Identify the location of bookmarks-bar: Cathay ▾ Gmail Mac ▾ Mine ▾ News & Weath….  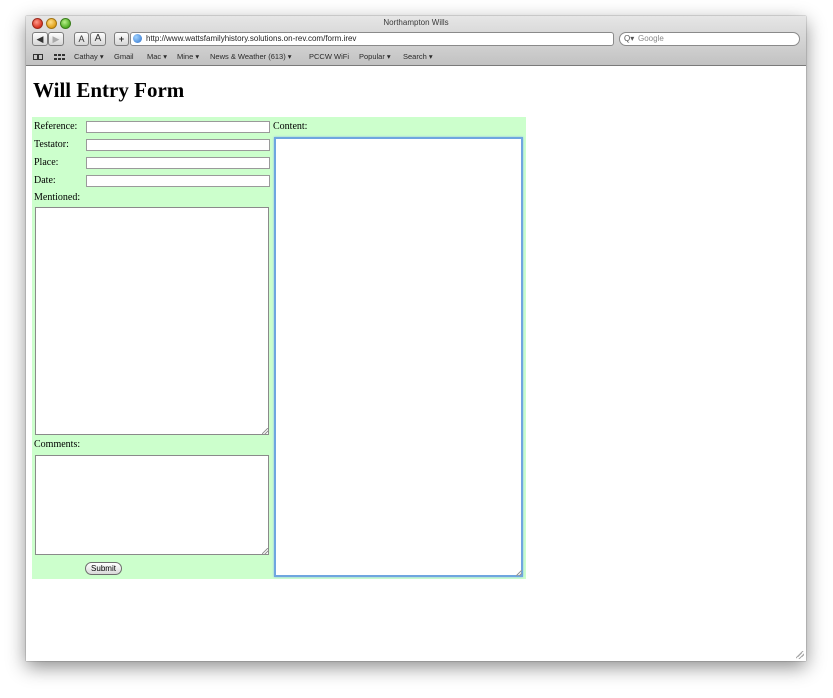
(416, 57).